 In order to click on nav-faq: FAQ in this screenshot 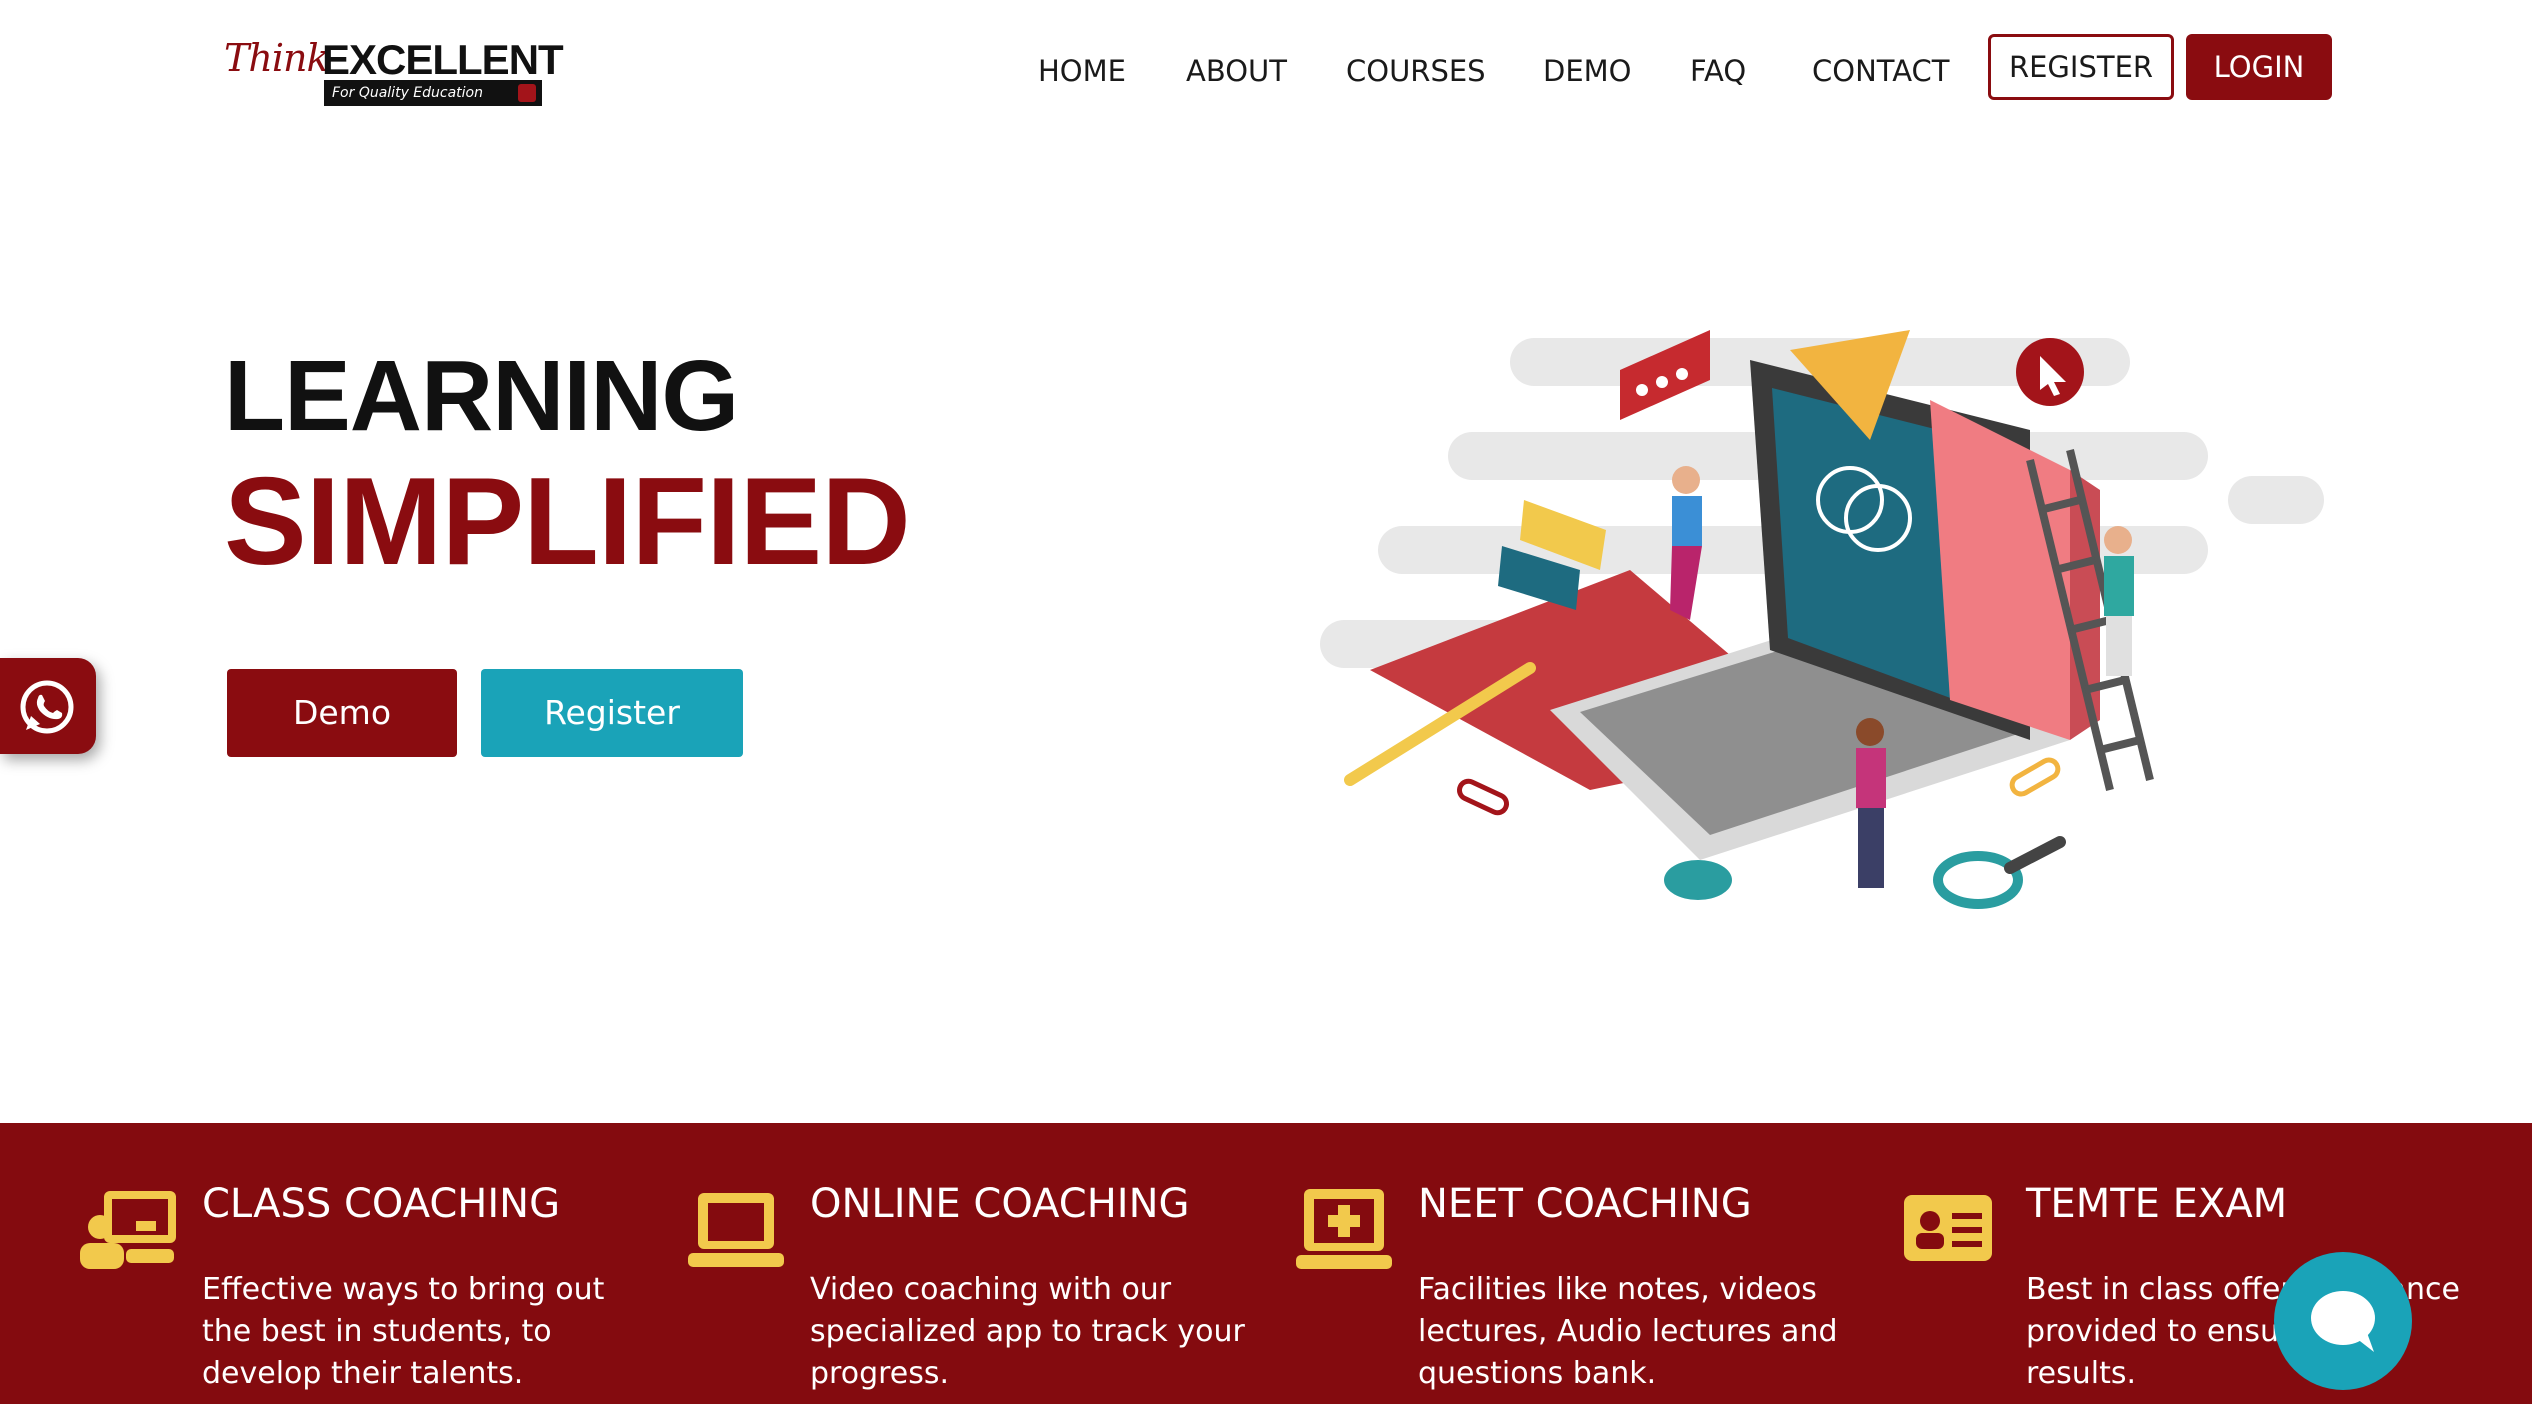, I will do `click(1718, 71)`.